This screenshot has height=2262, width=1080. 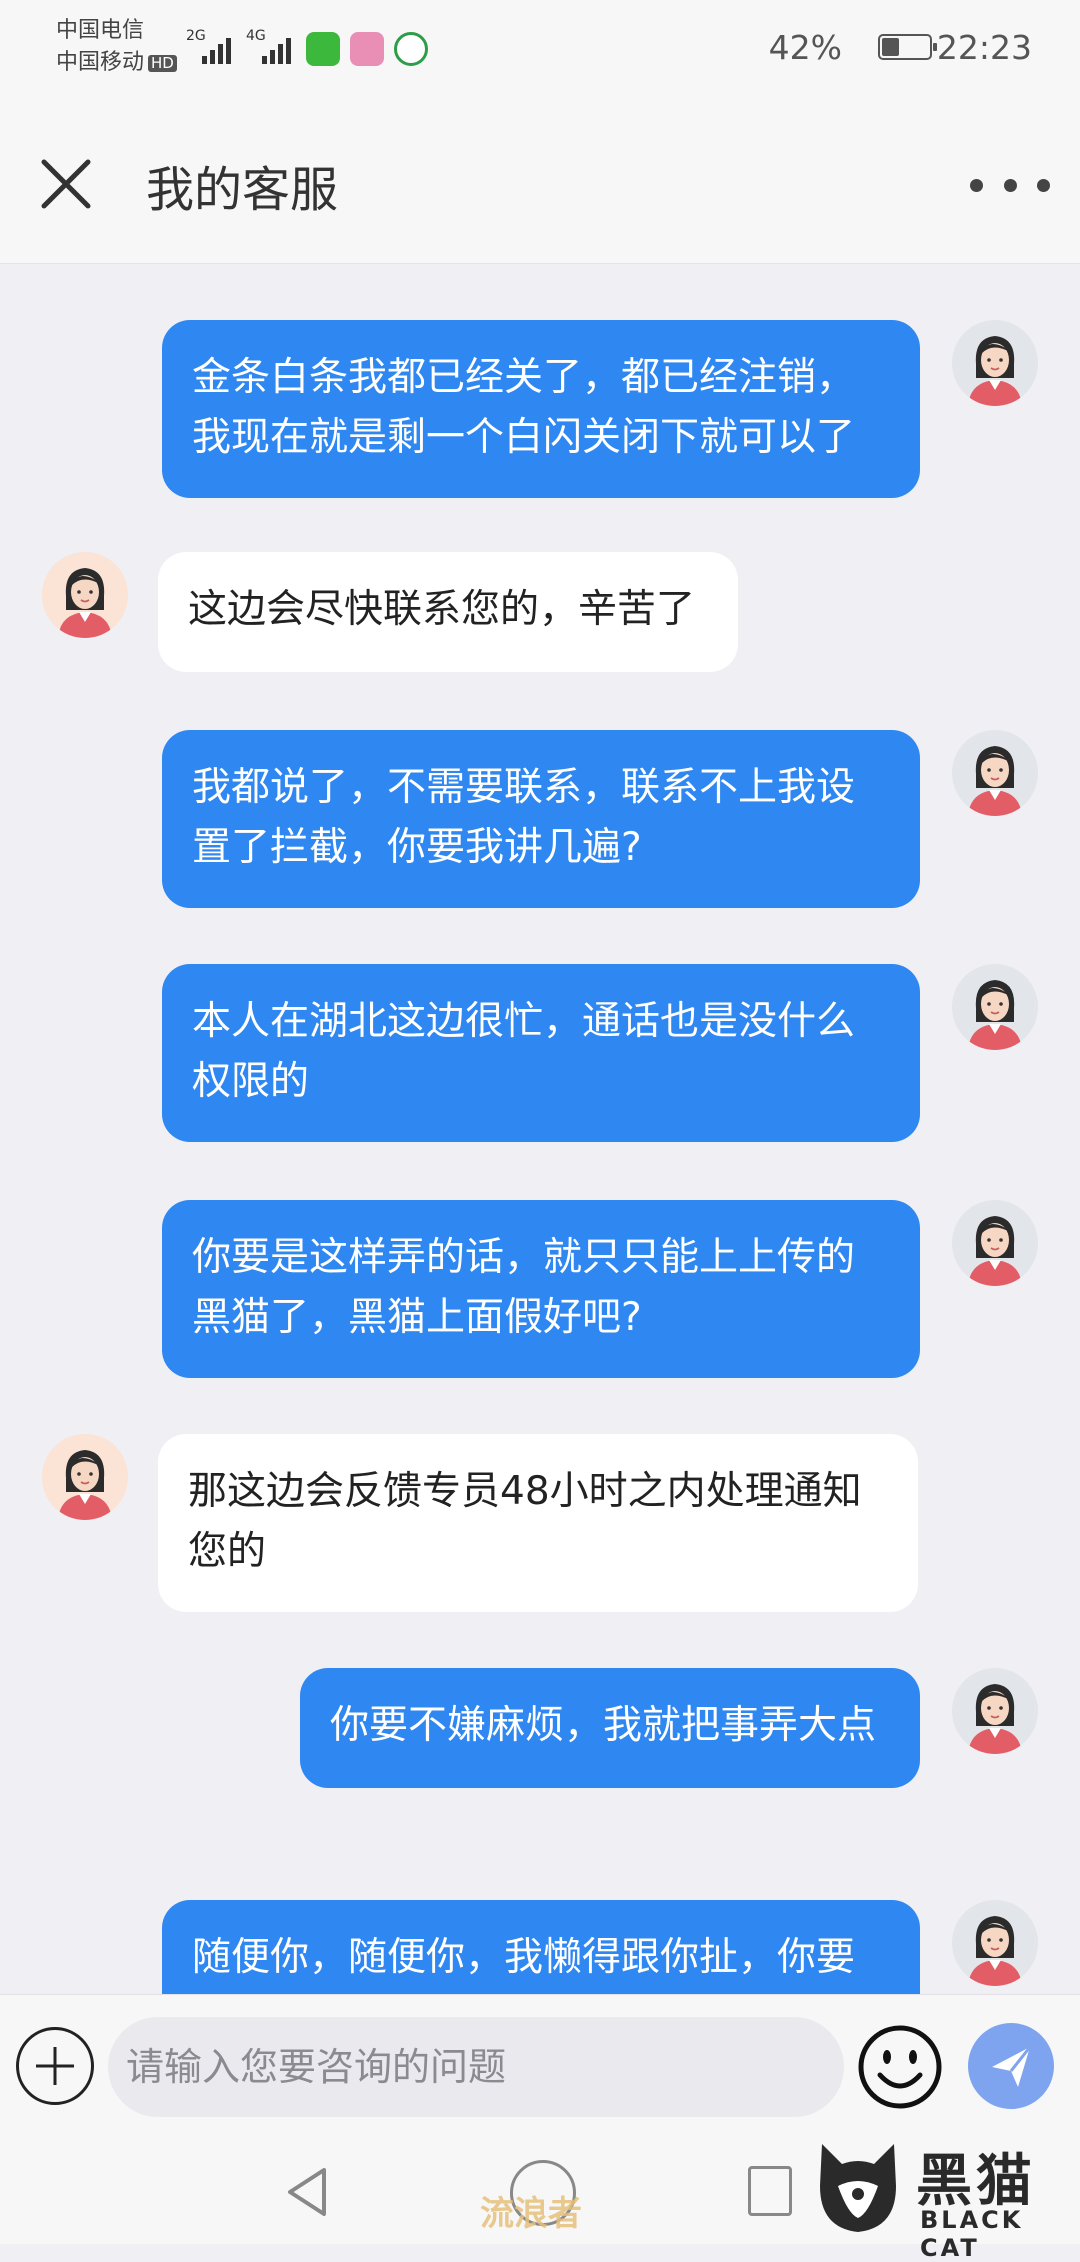 I want to click on signal-icon-1: 2G, so click(x=212, y=44).